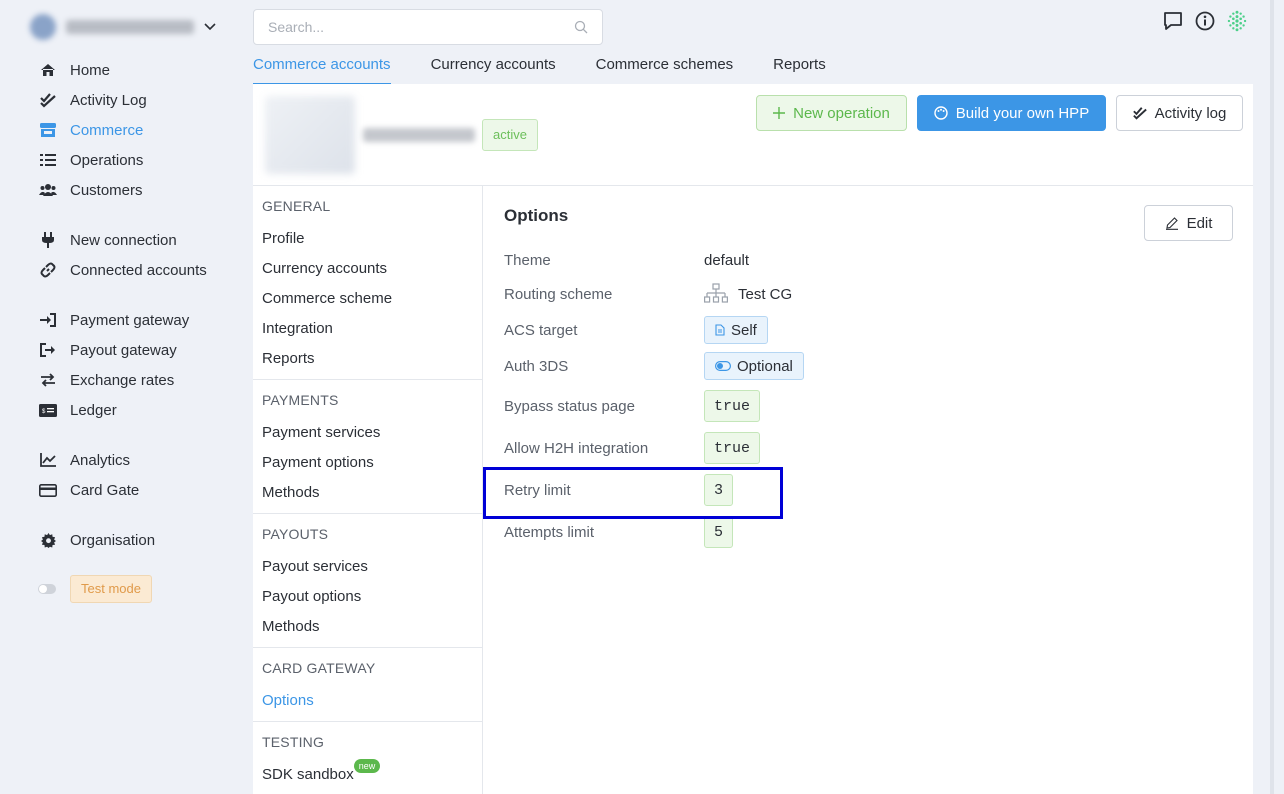 This screenshot has width=1284, height=794. Describe the element at coordinates (308, 774) in the screenshot. I see `submenu-item-label: SDK sandbox` at that location.